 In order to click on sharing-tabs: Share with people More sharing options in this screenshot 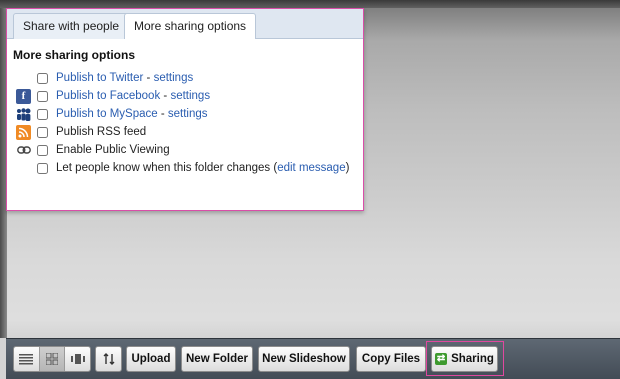, I will do `click(185, 24)`.